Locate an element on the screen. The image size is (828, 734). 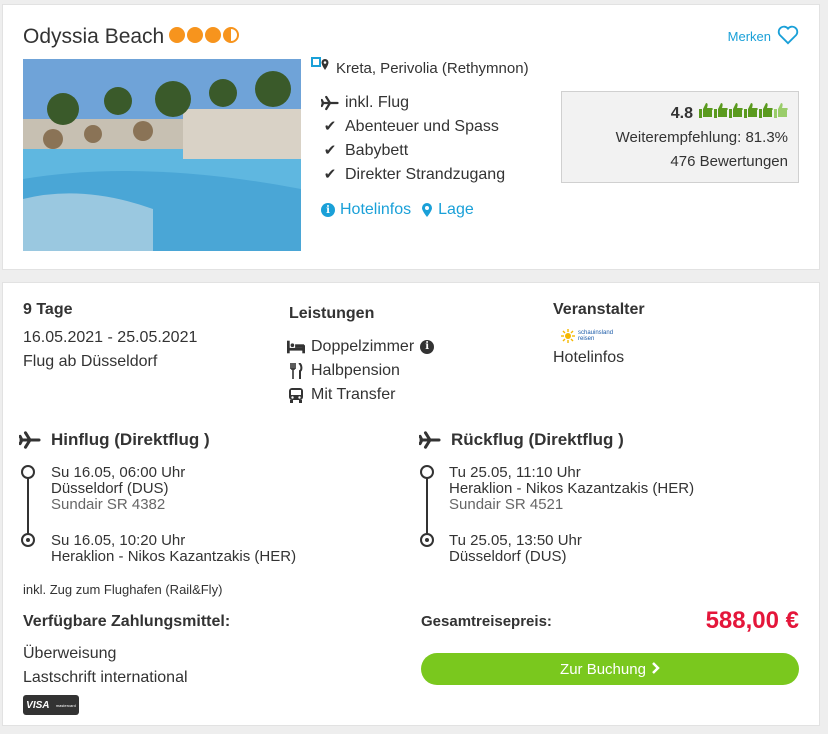
lage-label: Lage is located at coordinates (456, 209).